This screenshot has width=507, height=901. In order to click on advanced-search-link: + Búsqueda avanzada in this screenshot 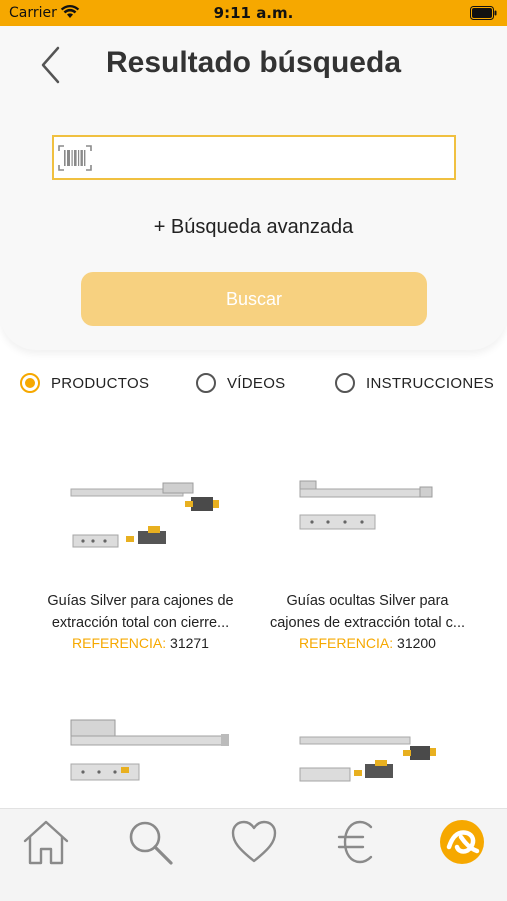, I will do `click(253, 227)`.